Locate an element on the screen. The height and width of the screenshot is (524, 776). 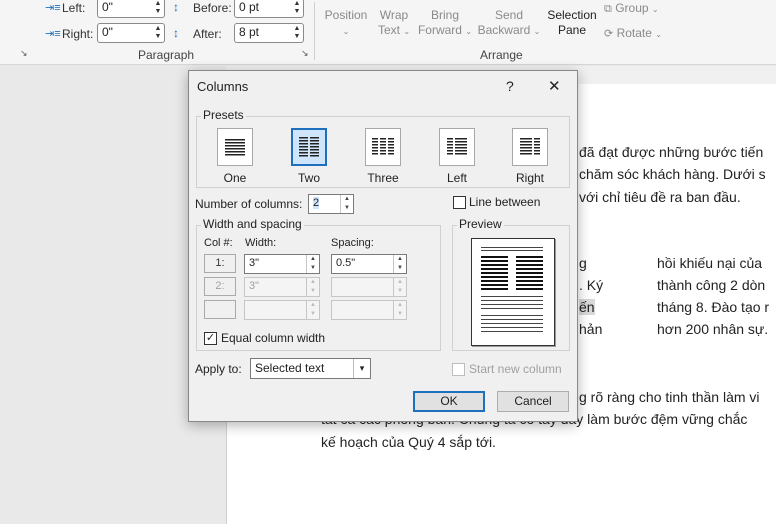
three-columns-icon is located at coordinates (383, 146).